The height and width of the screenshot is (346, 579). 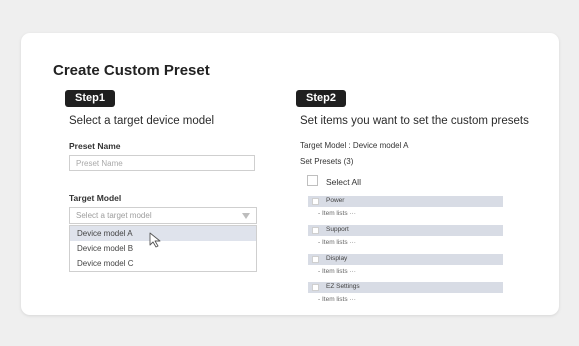 What do you see at coordinates (163, 233) in the screenshot?
I see `option-device-model-a: Device model A` at bounding box center [163, 233].